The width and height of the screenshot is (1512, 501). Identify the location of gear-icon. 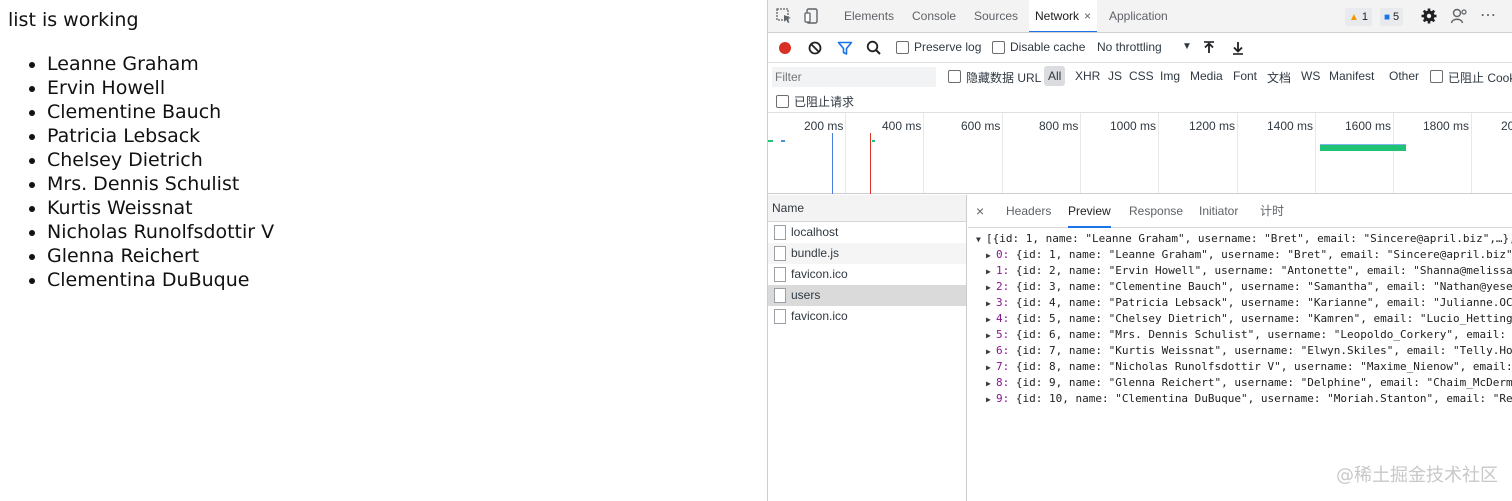
(1429, 16).